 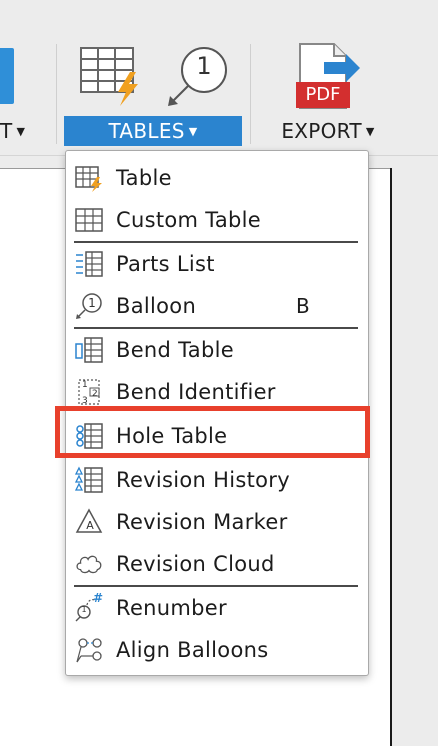 What do you see at coordinates (192, 650) in the screenshot?
I see `menu-item-label: Align Balloons` at bounding box center [192, 650].